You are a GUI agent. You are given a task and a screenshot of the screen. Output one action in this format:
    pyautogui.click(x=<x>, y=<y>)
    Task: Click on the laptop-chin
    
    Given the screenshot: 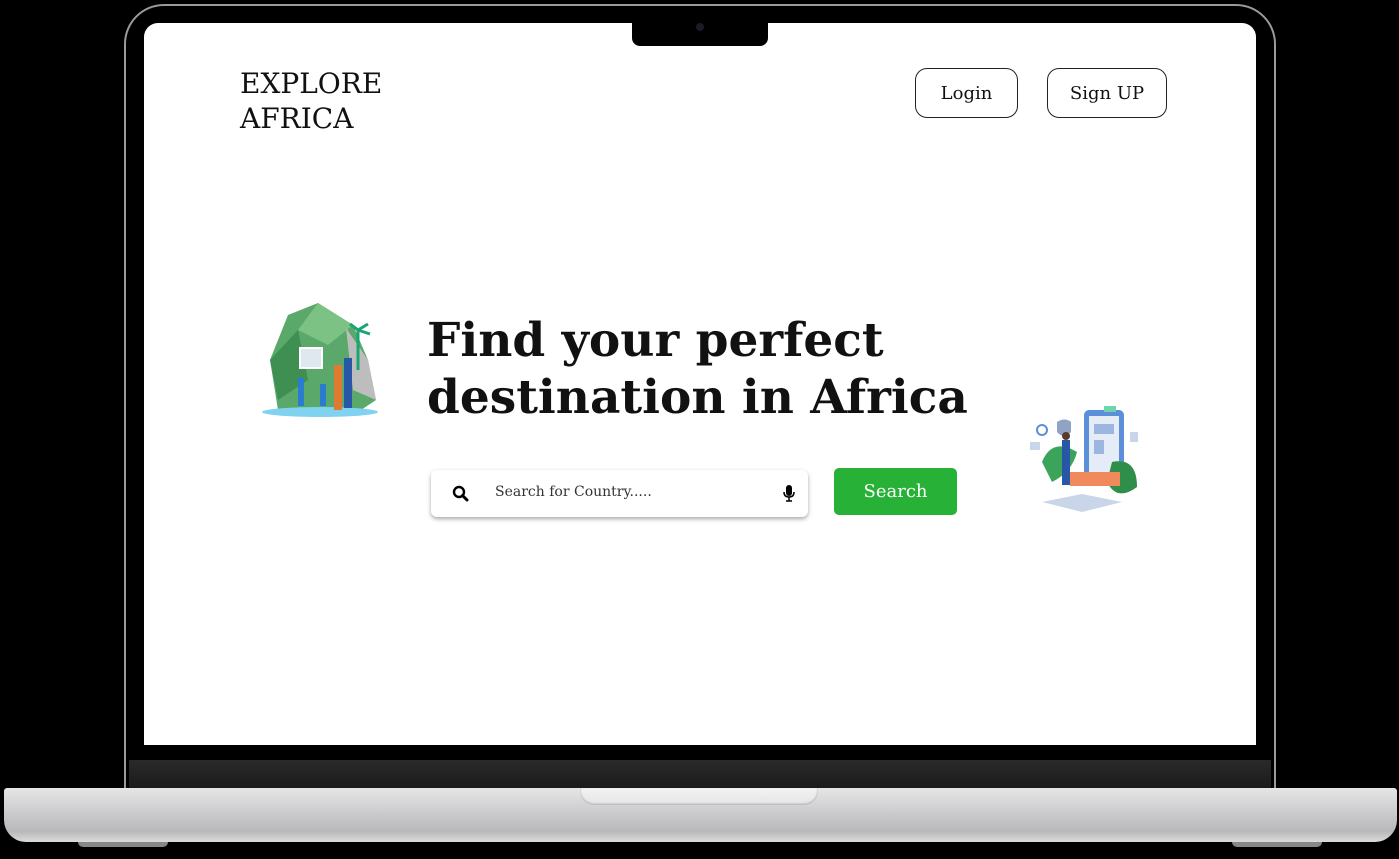 What is the action you would take?
    pyautogui.click(x=700, y=775)
    